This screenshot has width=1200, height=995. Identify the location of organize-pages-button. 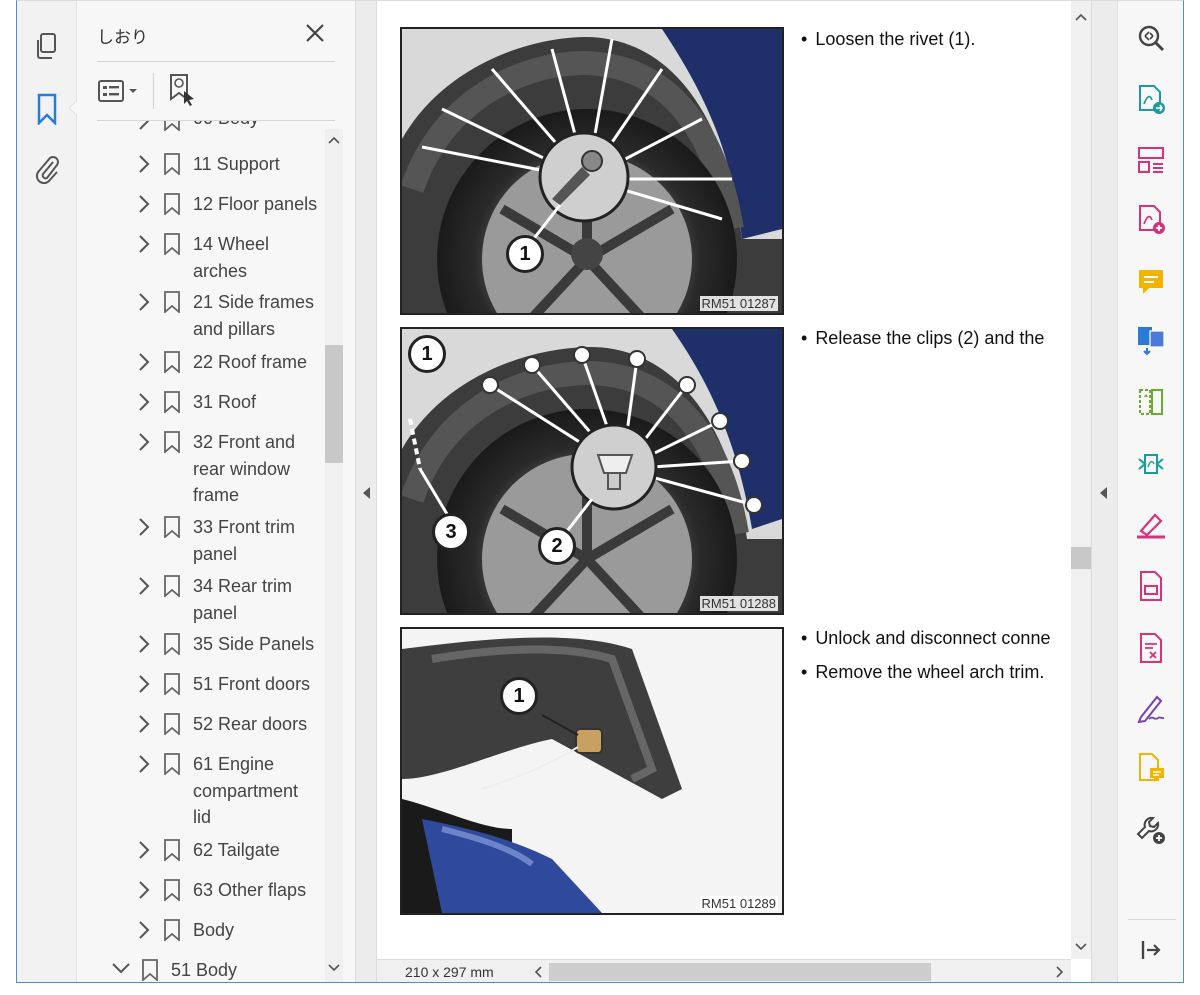
(1151, 160).